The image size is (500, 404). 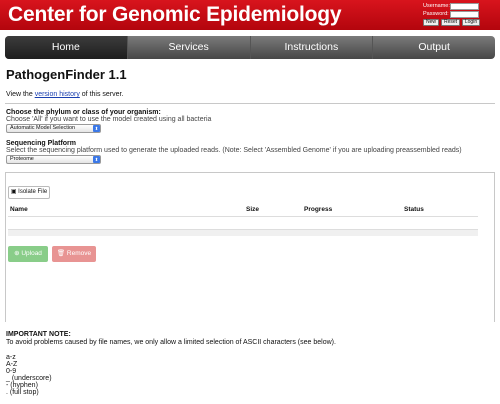 What do you see at coordinates (312, 47) in the screenshot?
I see `nav-instructions: Instructions` at bounding box center [312, 47].